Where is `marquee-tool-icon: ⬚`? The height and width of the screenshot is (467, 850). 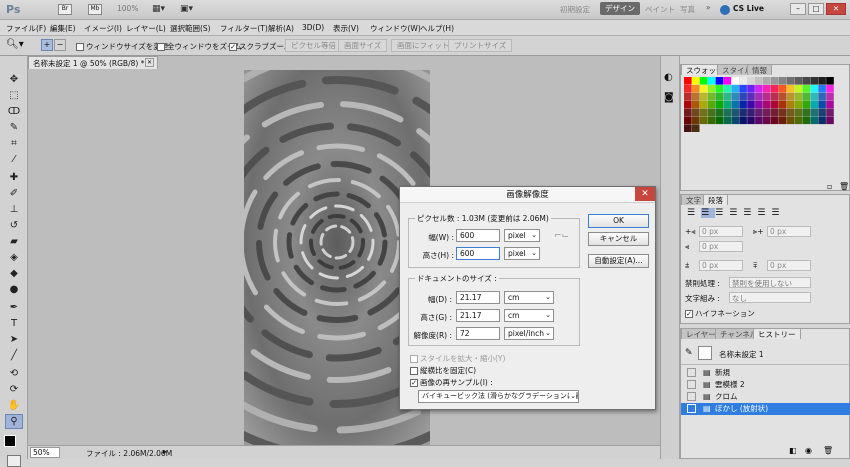 marquee-tool-icon: ⬚ is located at coordinates (14, 95).